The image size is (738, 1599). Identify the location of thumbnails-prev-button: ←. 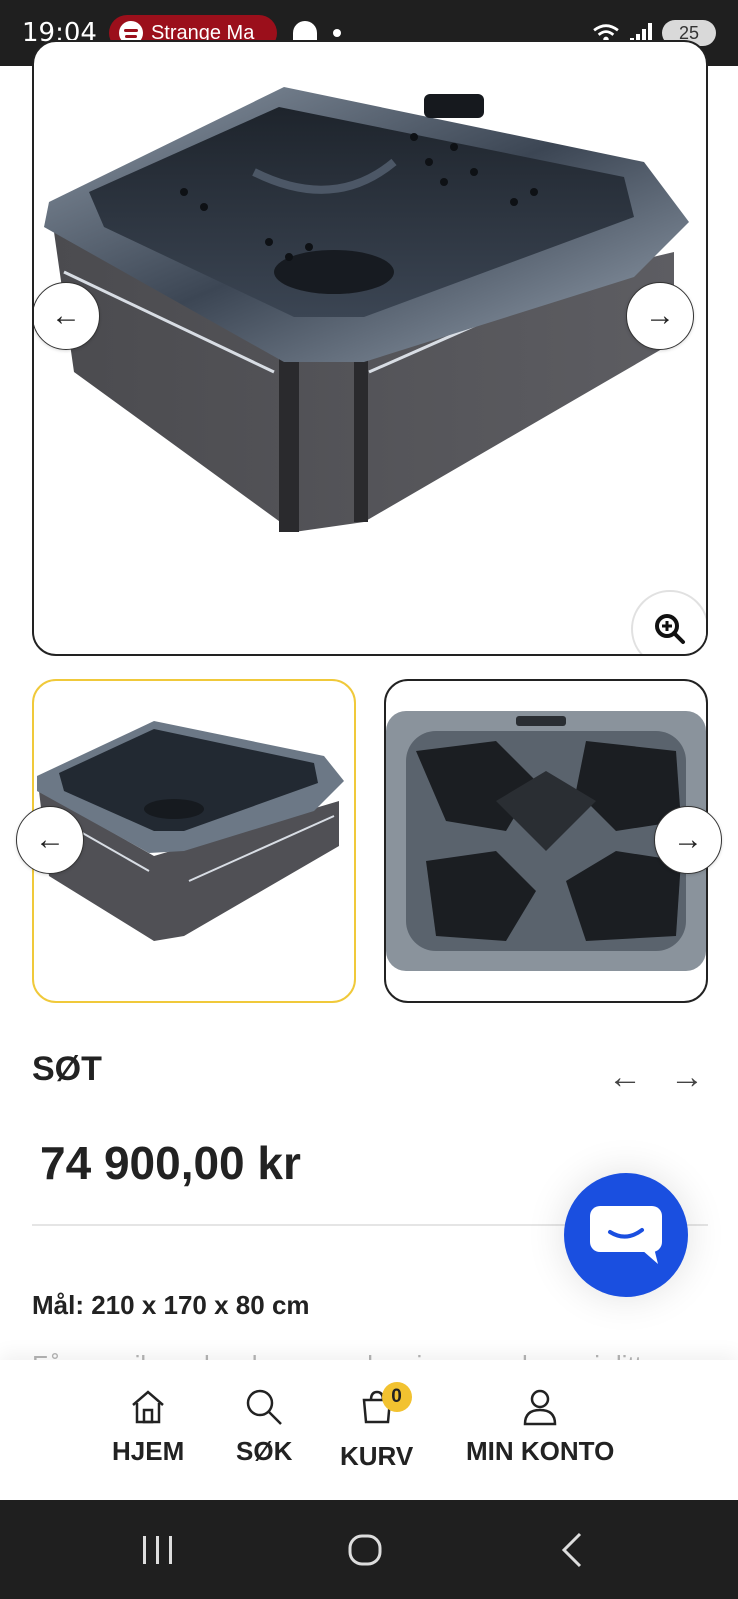
(50, 840).